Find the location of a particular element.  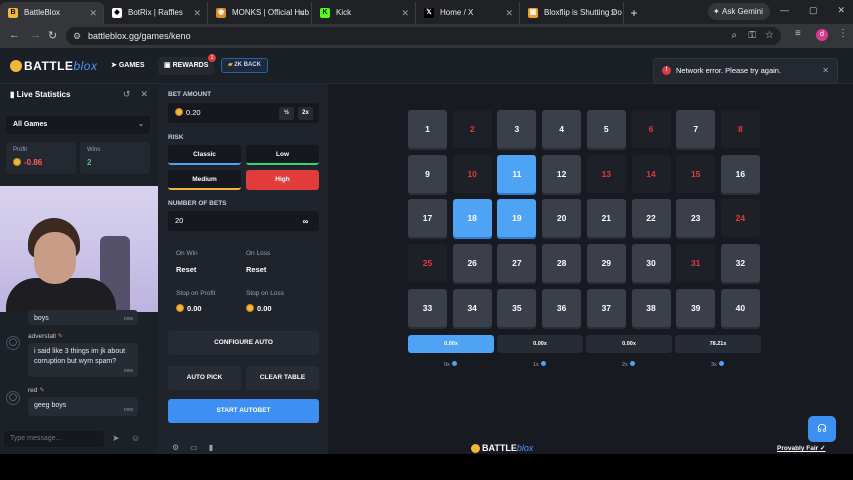

game-filter-select: All Games ⌄ is located at coordinates (78, 125).